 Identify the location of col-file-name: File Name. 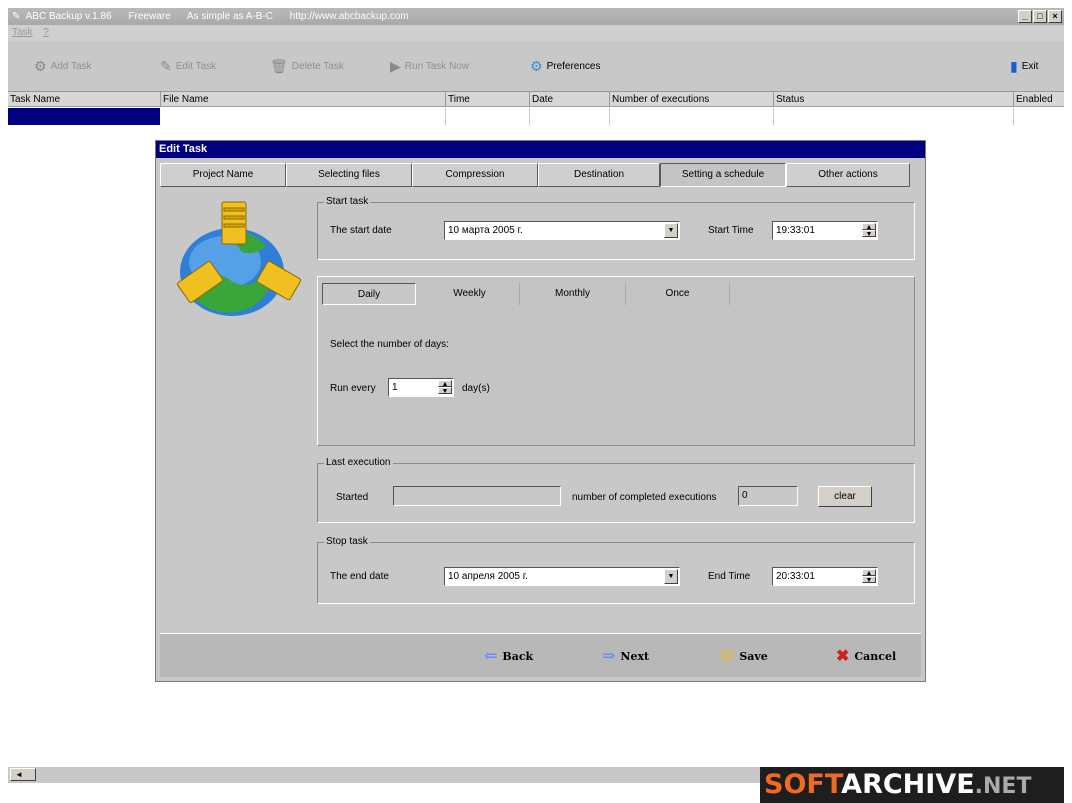
(303, 99).